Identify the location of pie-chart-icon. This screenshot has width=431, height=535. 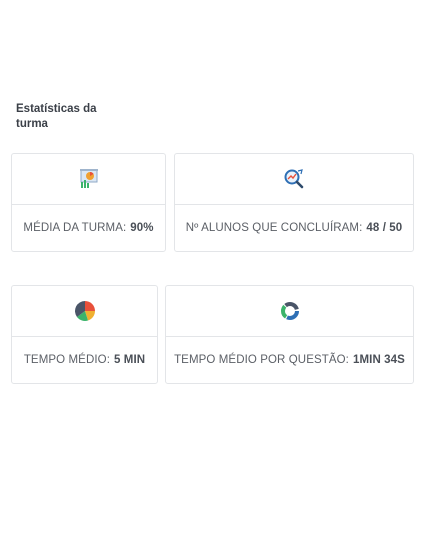
(85, 311).